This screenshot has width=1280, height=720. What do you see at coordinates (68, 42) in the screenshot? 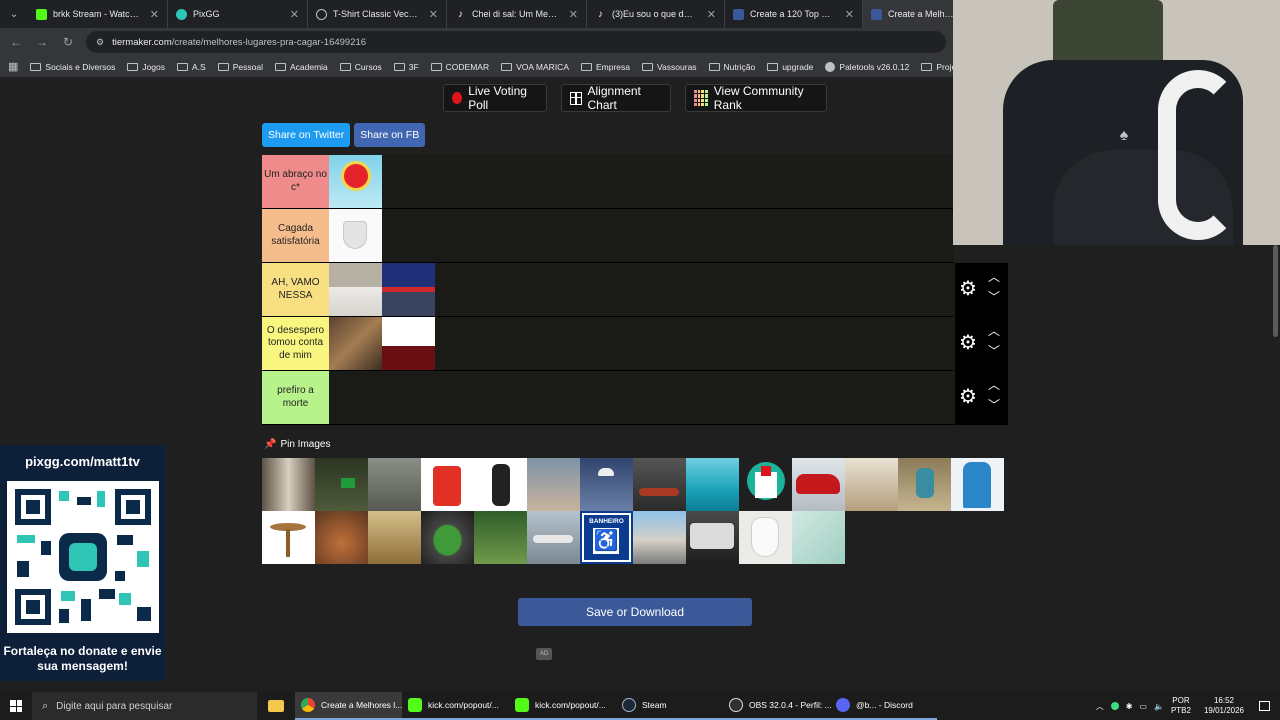
I see `reload-icon: ↻` at bounding box center [68, 42].